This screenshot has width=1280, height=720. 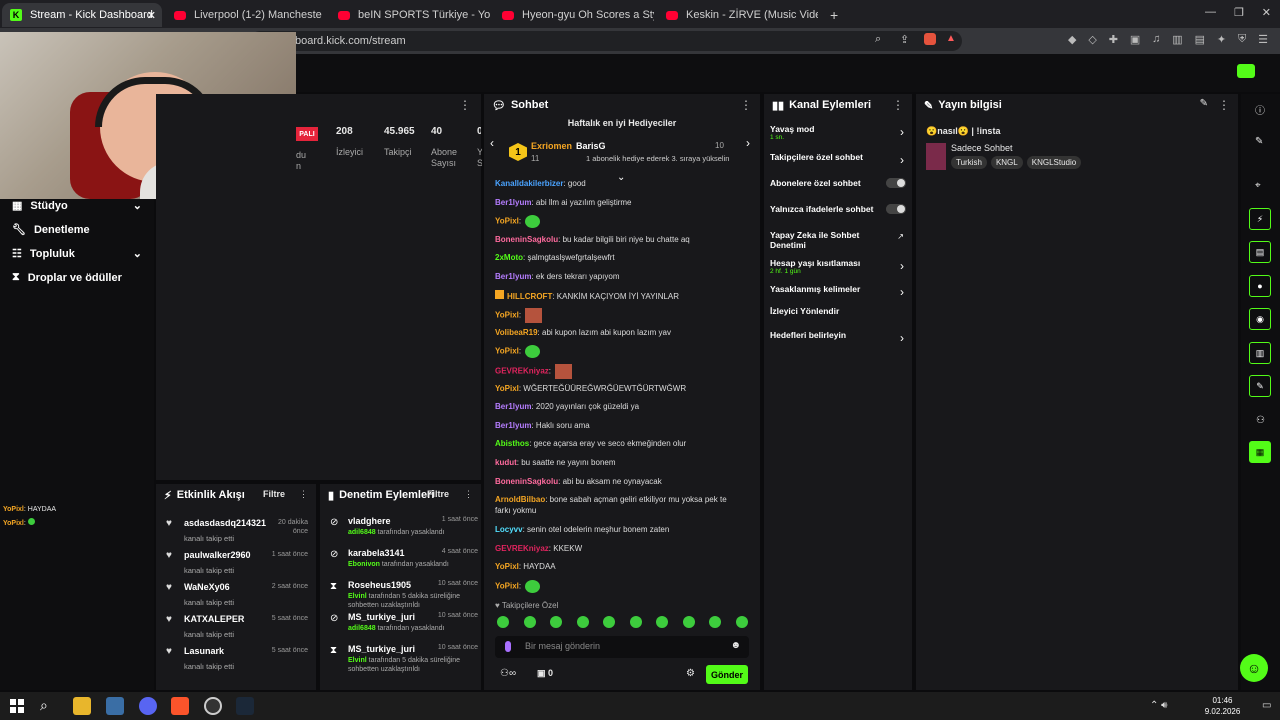 I want to click on share-icon: ⇪, so click(x=904, y=39).